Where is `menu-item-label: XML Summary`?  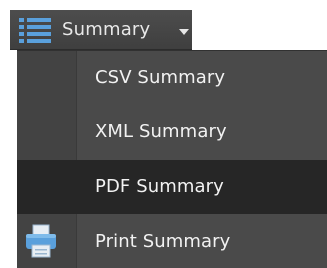 menu-item-label: XML Summary is located at coordinates (161, 131).